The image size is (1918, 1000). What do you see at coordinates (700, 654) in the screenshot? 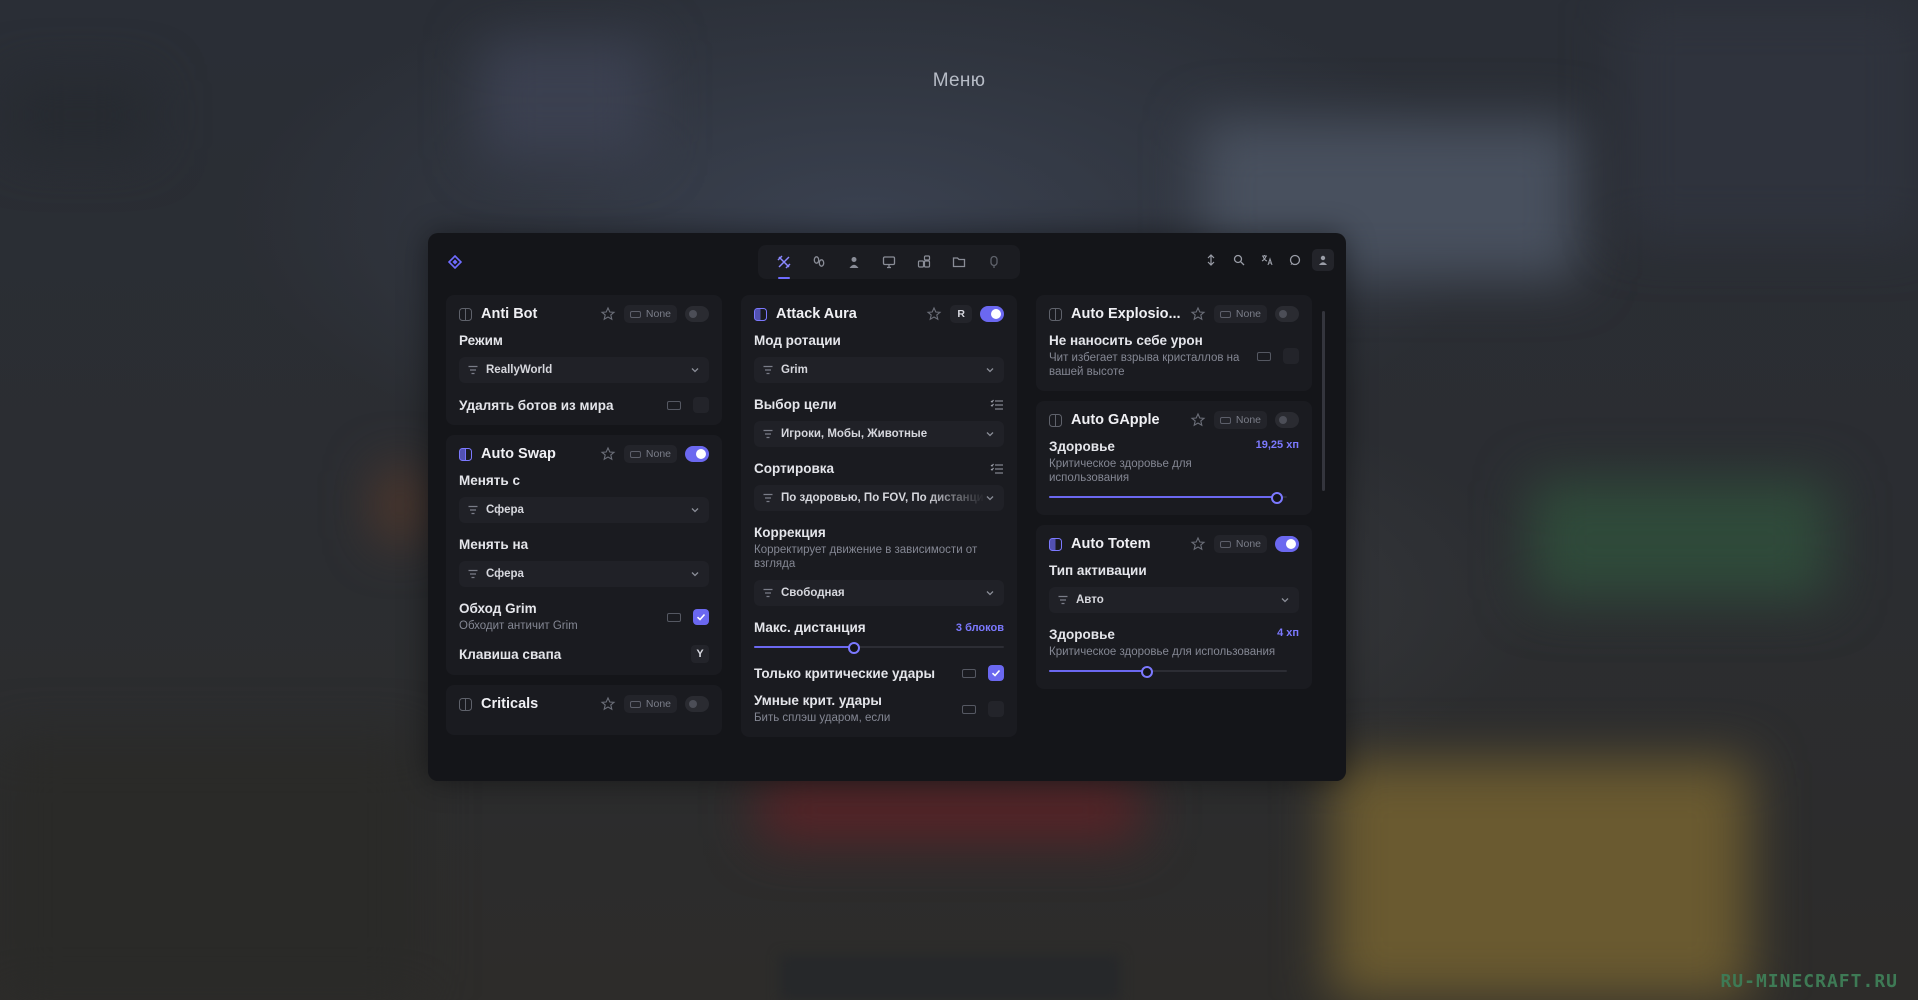
I see `swap-key-button: Y` at bounding box center [700, 654].